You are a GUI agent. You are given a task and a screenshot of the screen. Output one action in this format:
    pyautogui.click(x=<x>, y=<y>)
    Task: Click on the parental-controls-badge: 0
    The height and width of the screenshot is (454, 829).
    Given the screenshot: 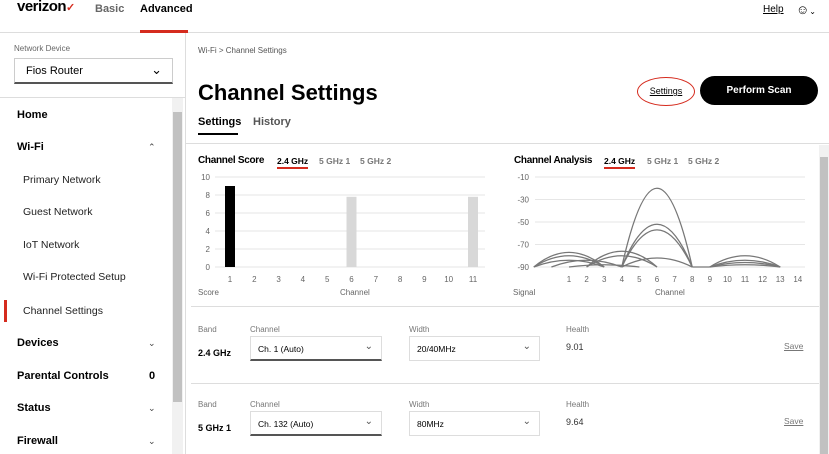 What is the action you would take?
    pyautogui.click(x=152, y=376)
    